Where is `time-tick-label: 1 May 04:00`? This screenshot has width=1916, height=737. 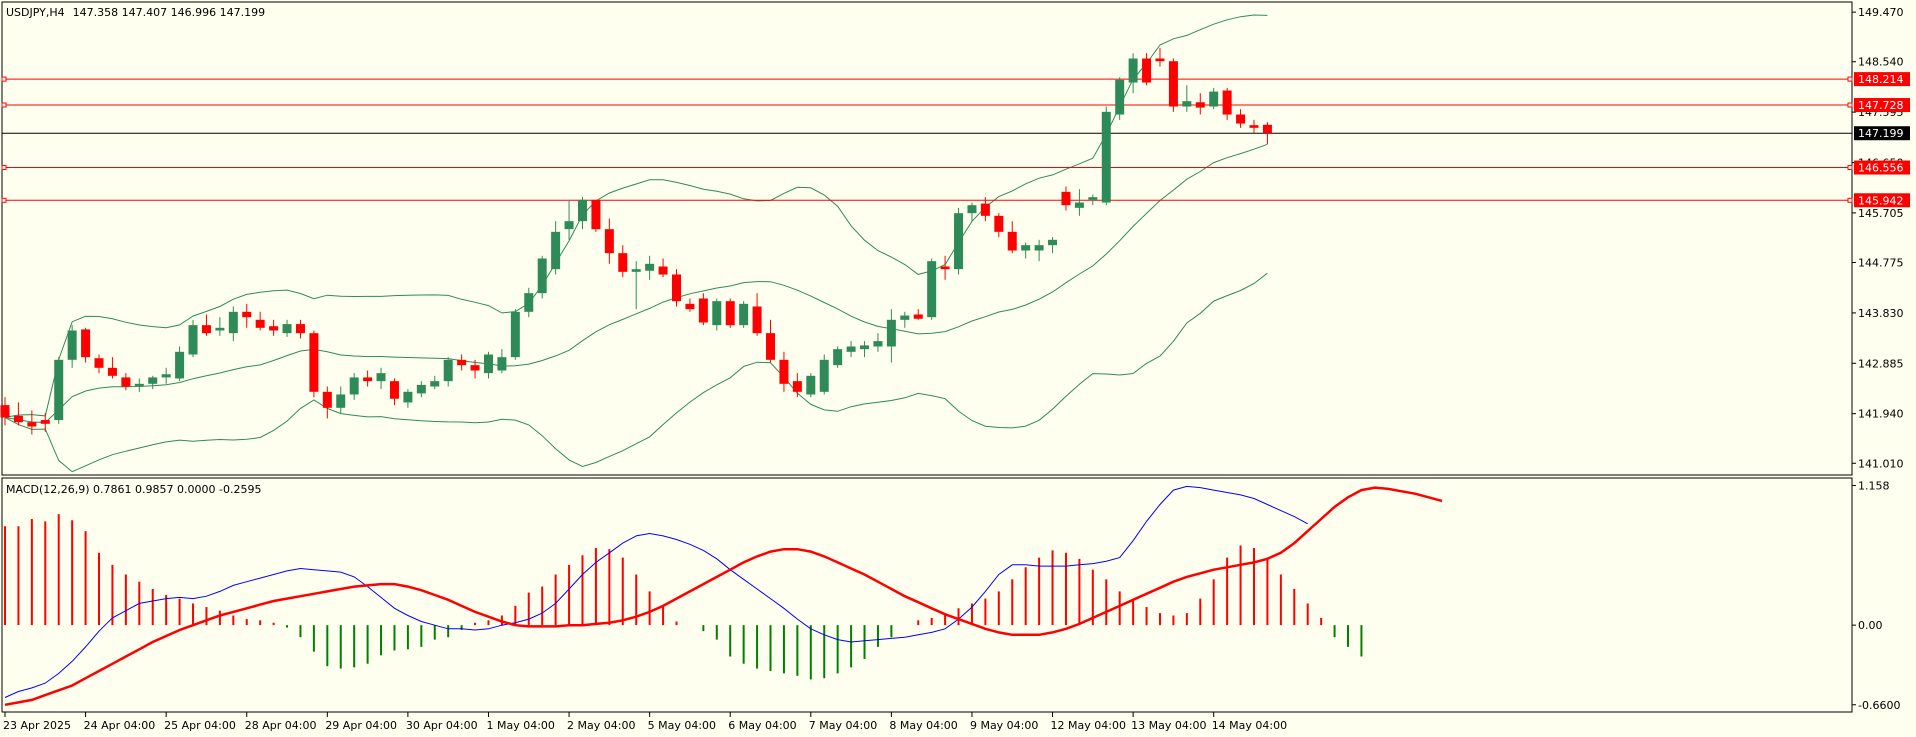
time-tick-label: 1 May 04:00 is located at coordinates (520, 725).